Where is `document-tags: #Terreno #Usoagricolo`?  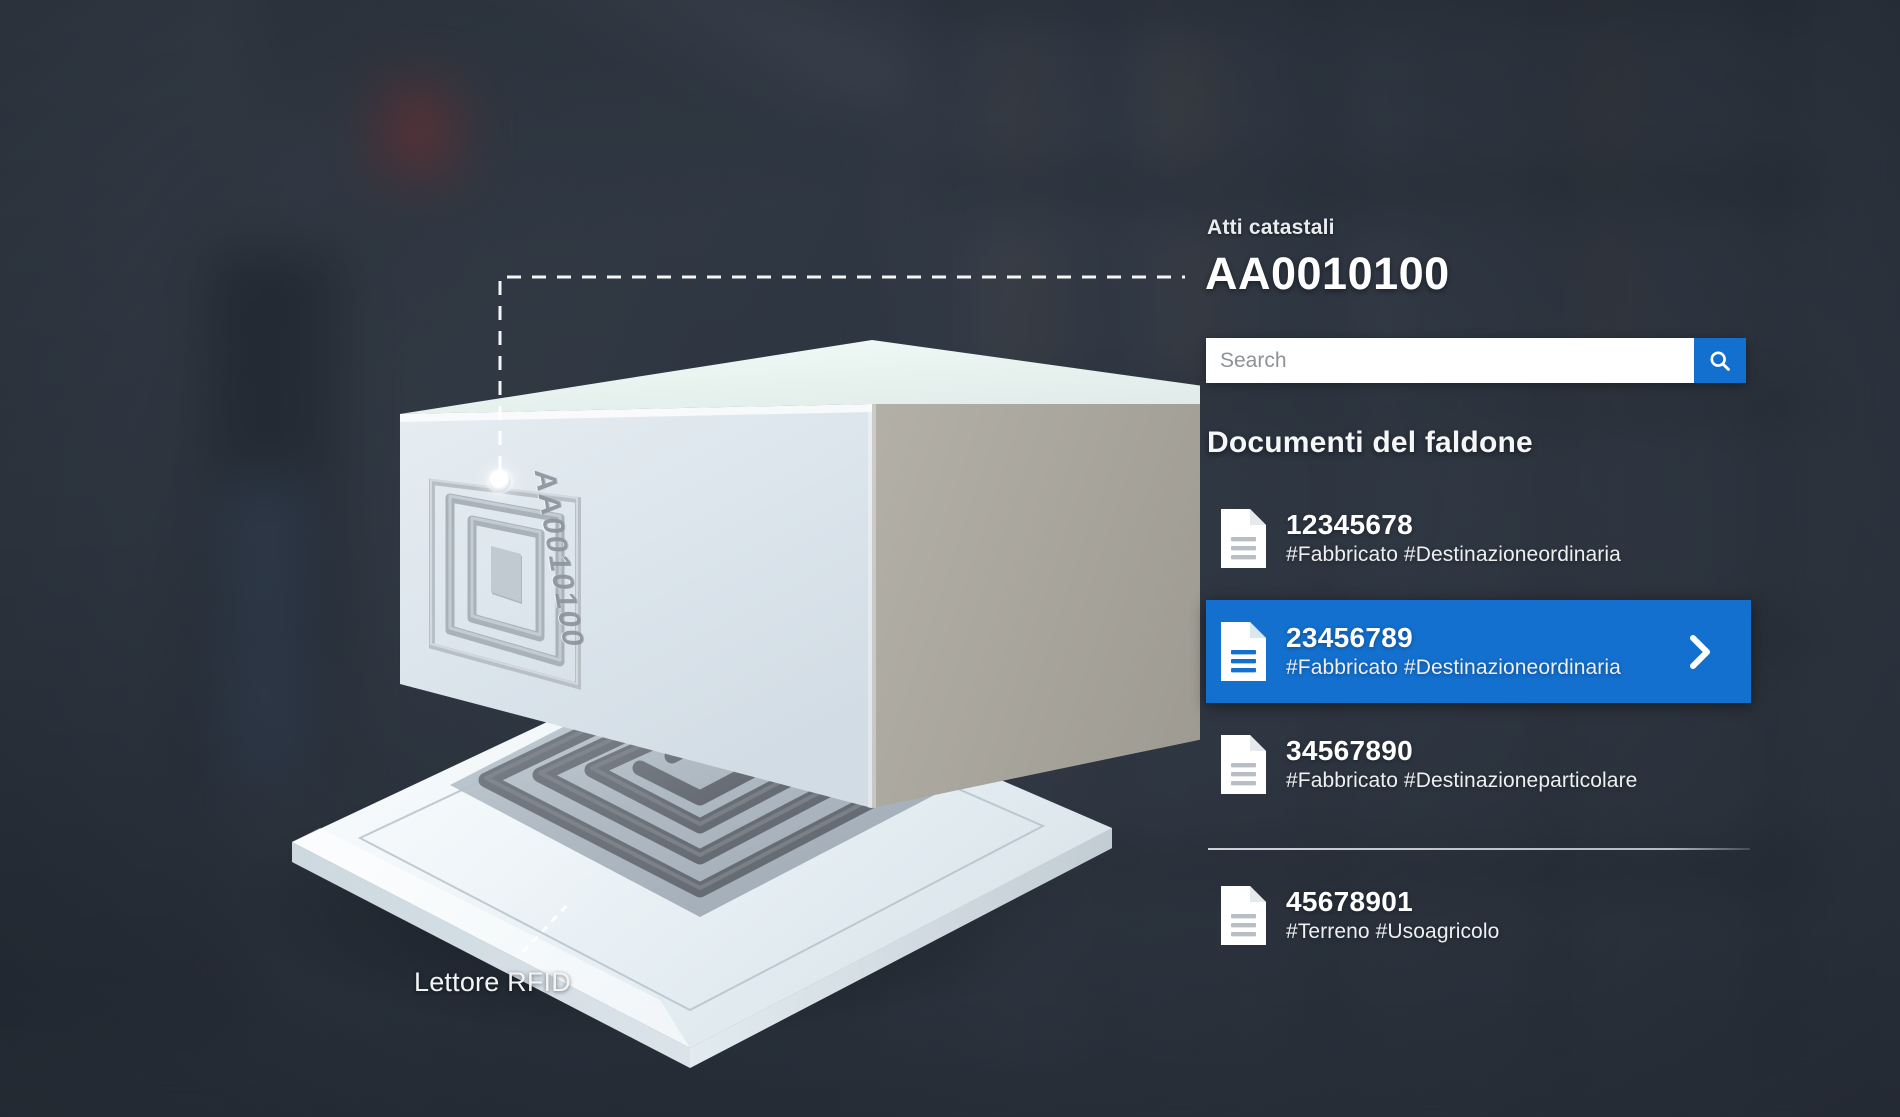
document-tags: #Terreno #Usoagricolo is located at coordinates (1393, 931).